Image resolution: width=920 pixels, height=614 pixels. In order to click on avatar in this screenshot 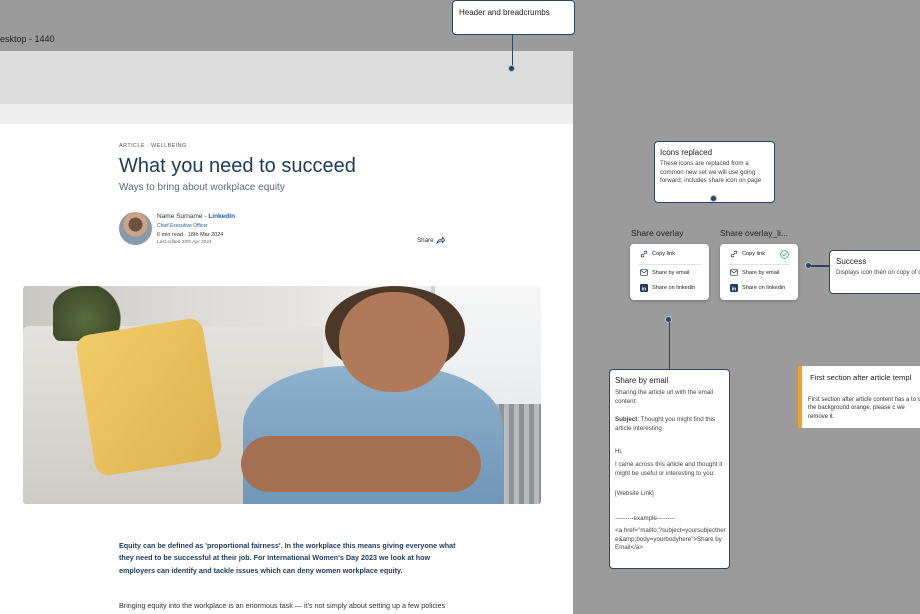, I will do `click(135, 228)`.